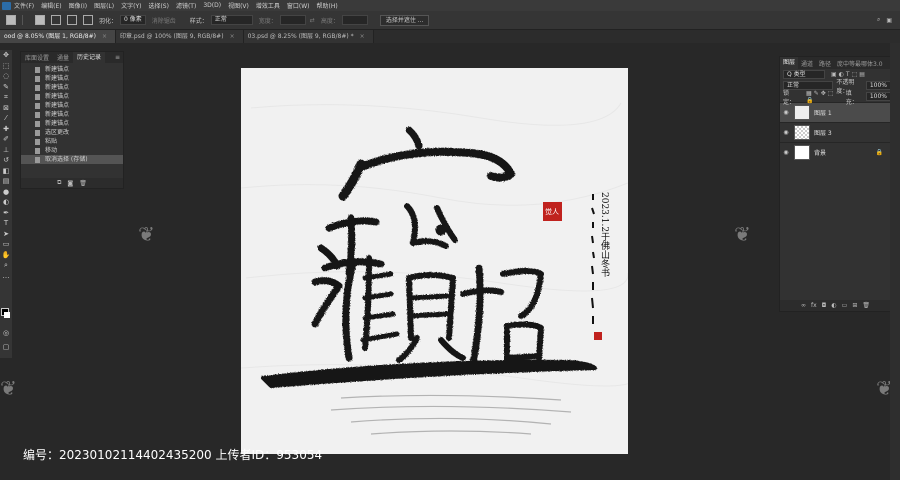 The image size is (900, 480). Describe the element at coordinates (6, 192) in the screenshot. I see `blur-tool-icon: ●` at that location.